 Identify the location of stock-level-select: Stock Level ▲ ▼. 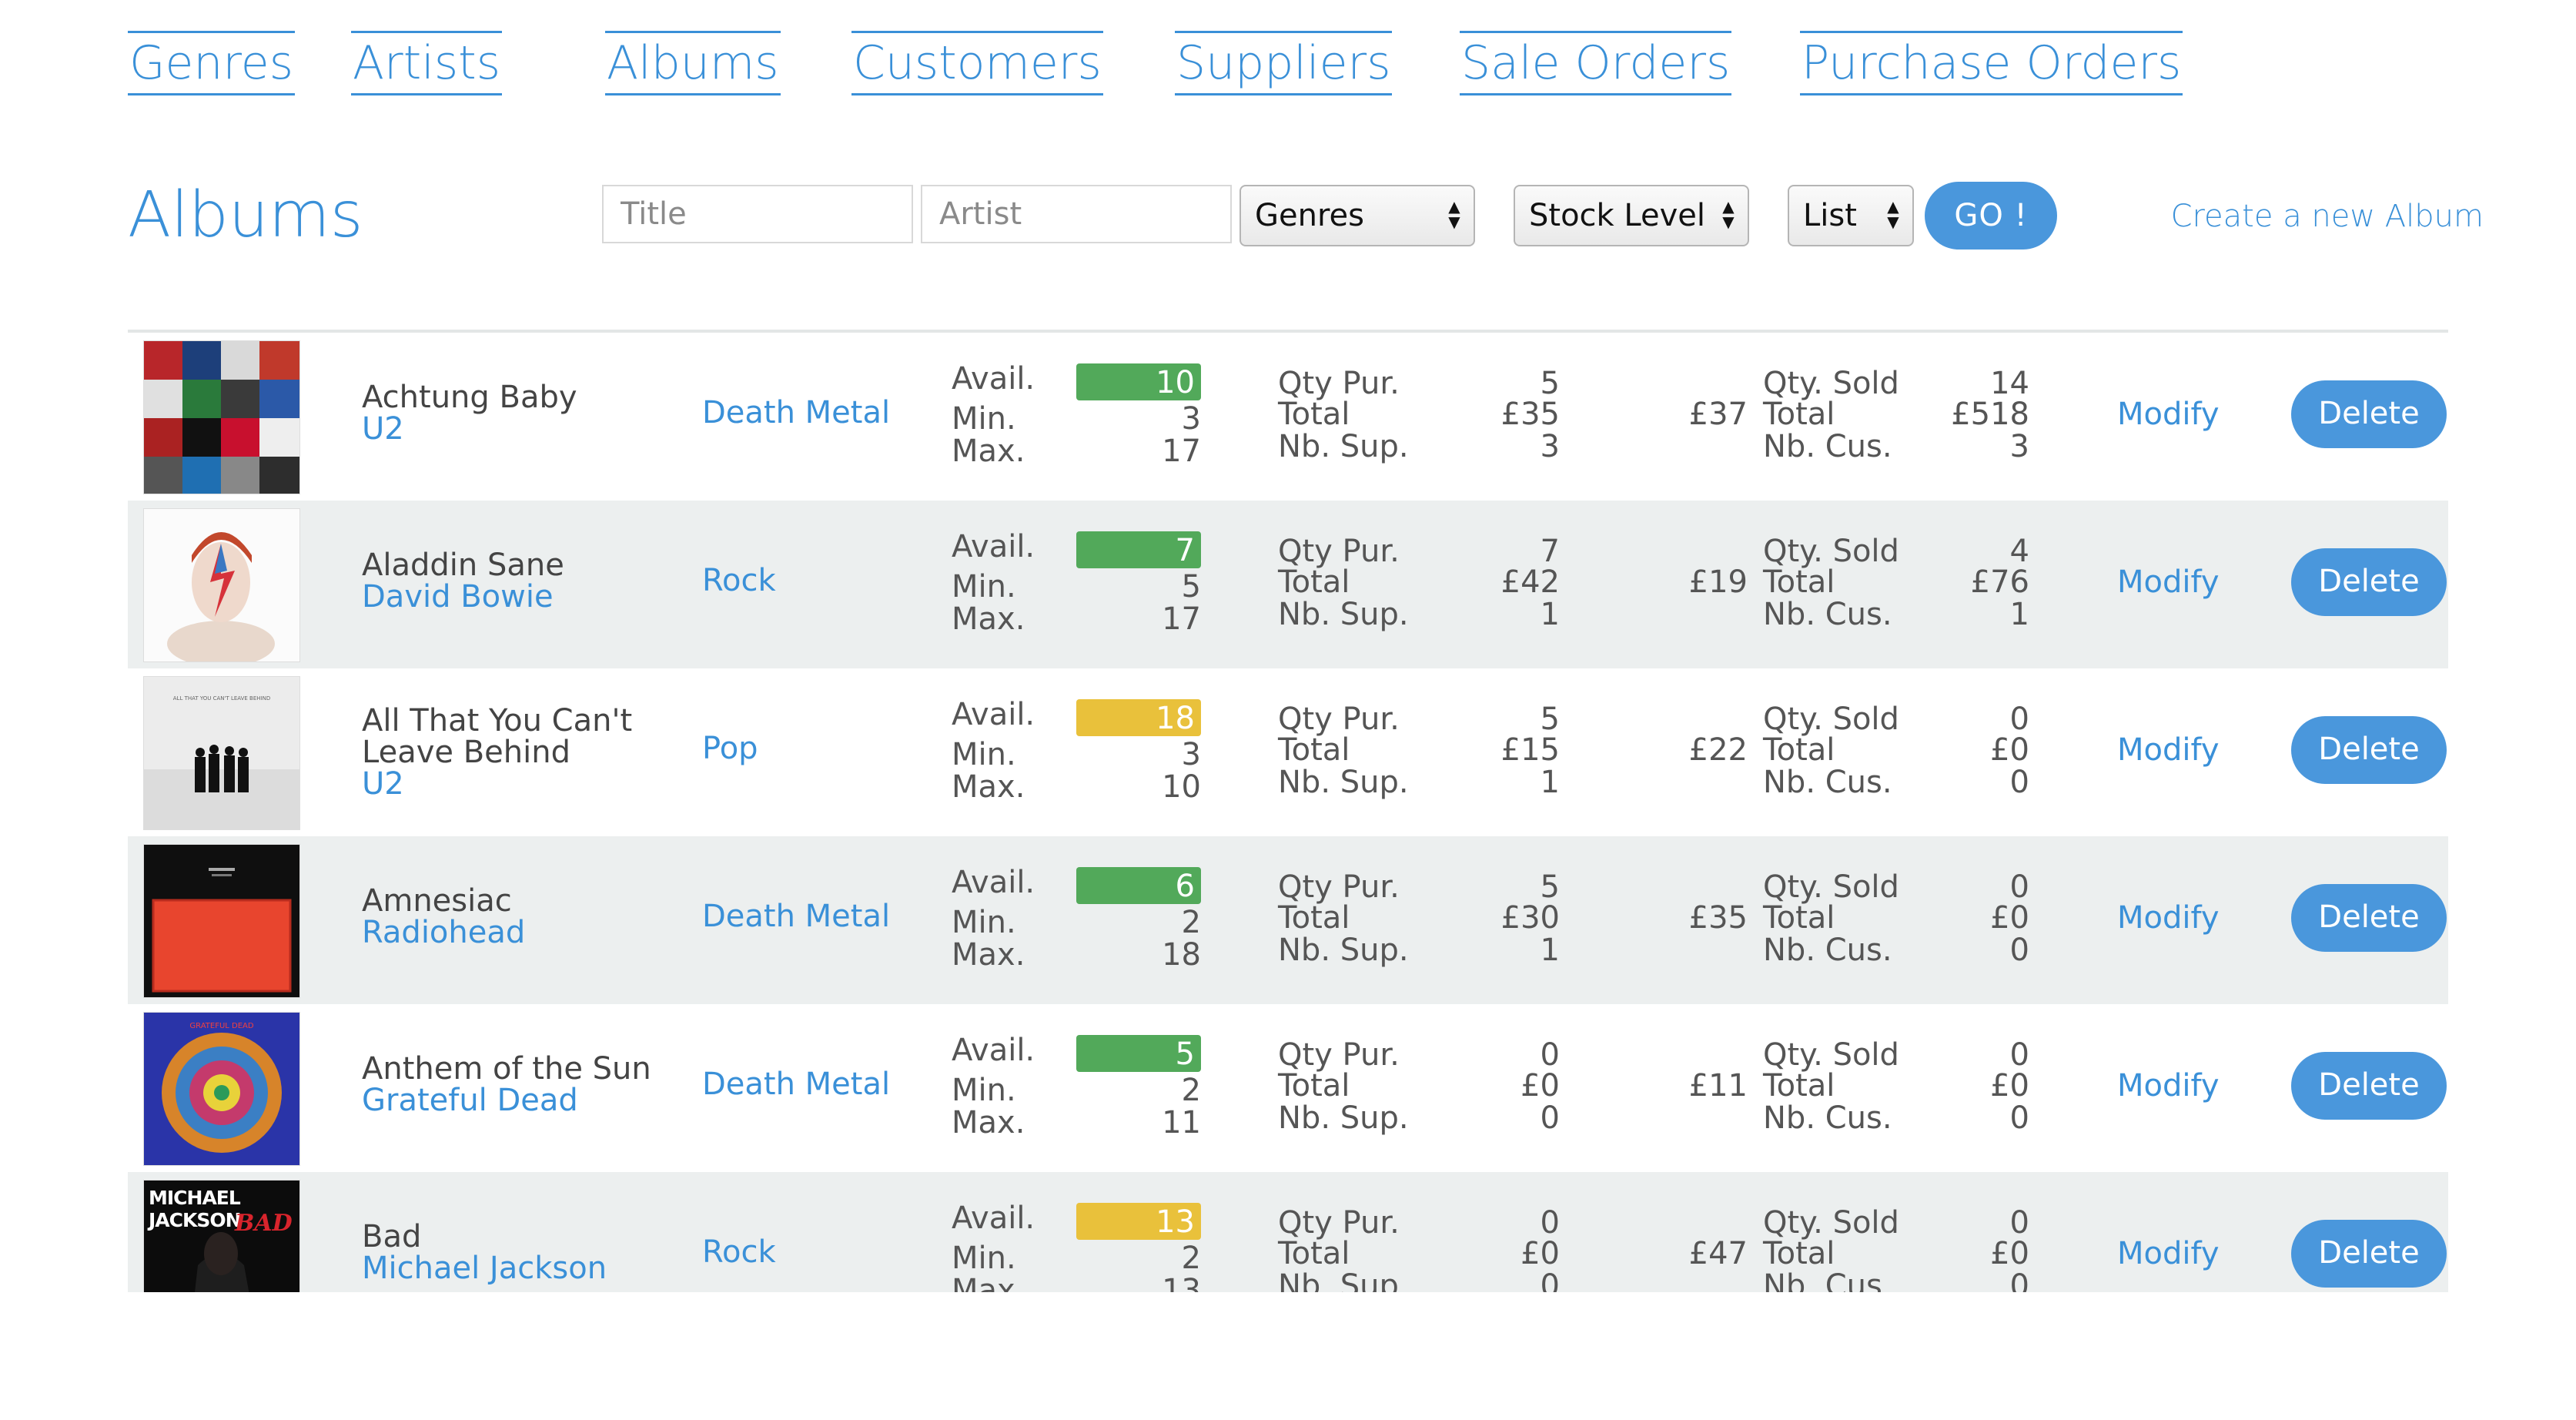
(1632, 215).